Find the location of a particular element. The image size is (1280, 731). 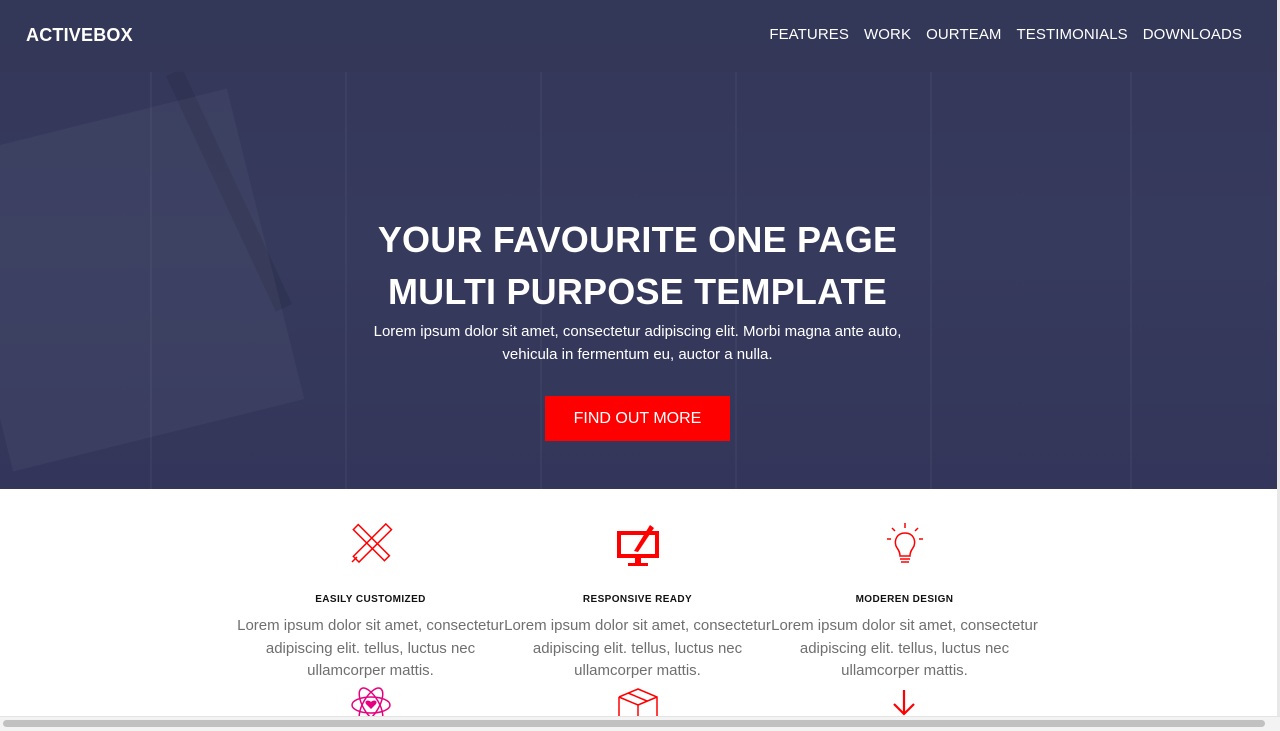

pencil-ruler-icon is located at coordinates (372, 543).